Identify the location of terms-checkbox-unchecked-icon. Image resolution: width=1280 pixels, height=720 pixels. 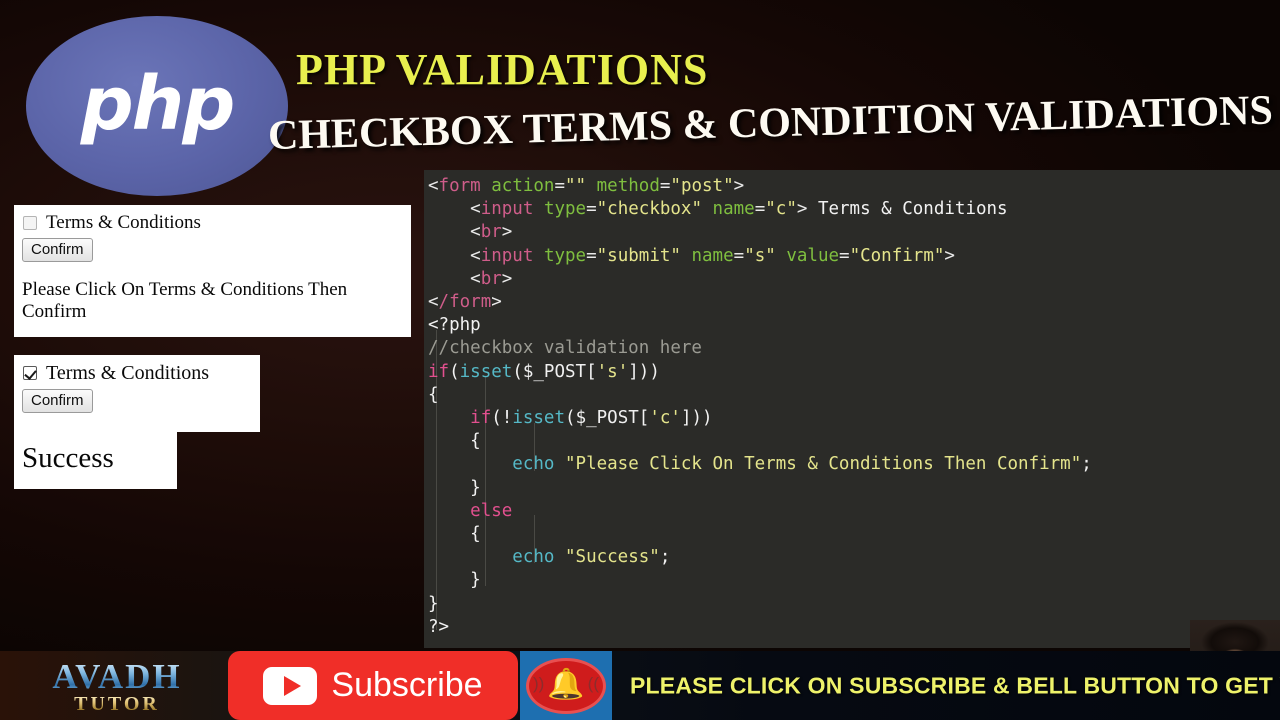
(30, 222).